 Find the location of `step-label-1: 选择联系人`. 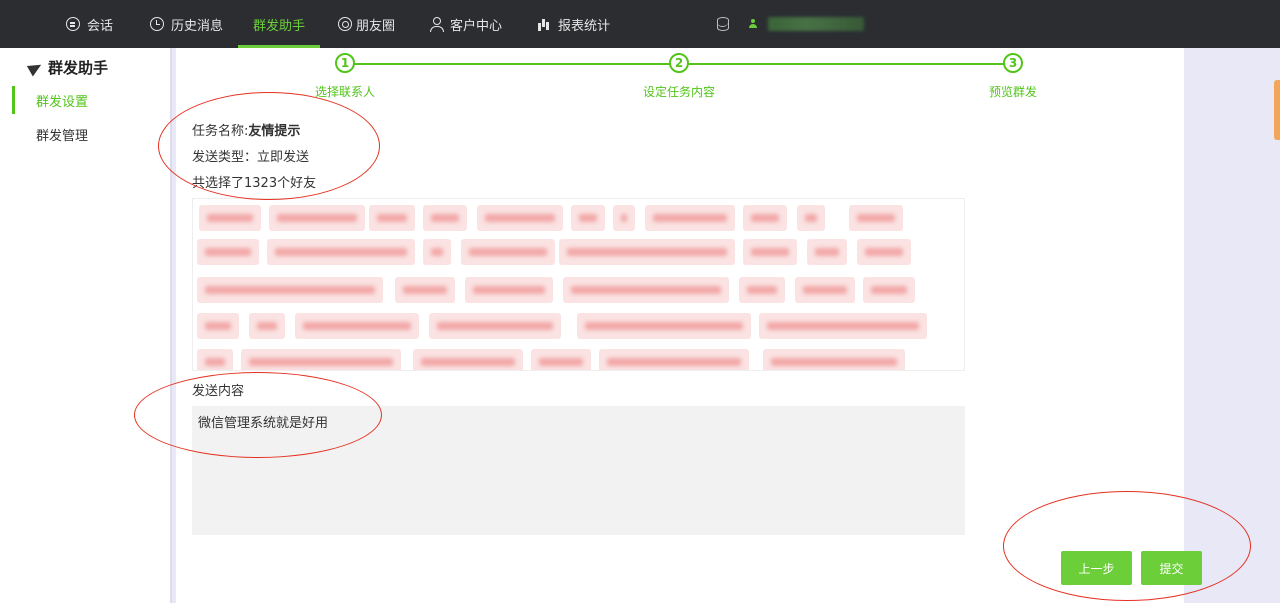

step-label-1: 选择联系人 is located at coordinates (345, 92).